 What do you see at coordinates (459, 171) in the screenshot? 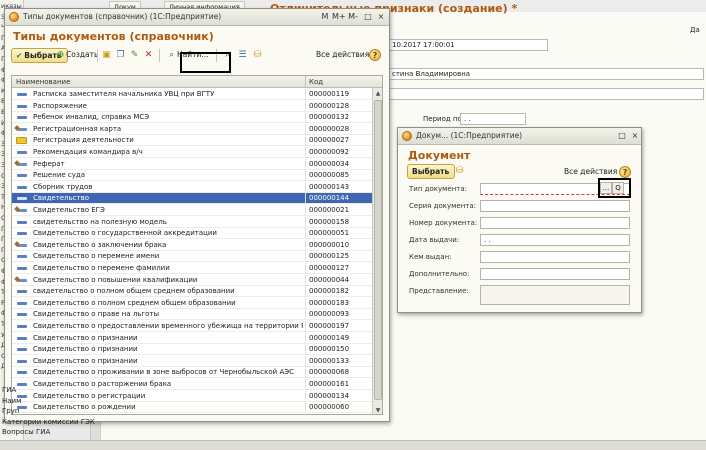
I see `save-icon: ⛁` at bounding box center [459, 171].